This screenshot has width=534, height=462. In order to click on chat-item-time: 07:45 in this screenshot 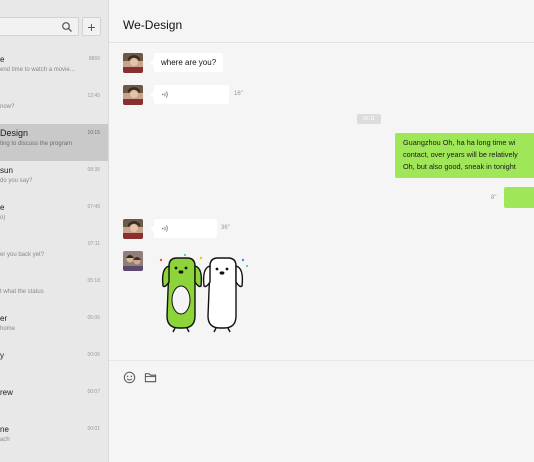, I will do `click(93, 207)`.